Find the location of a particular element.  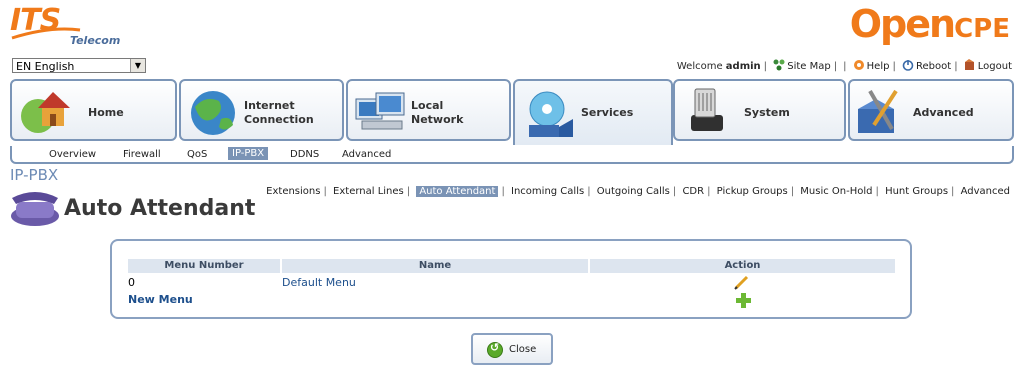

tab-system: System is located at coordinates (759, 110).